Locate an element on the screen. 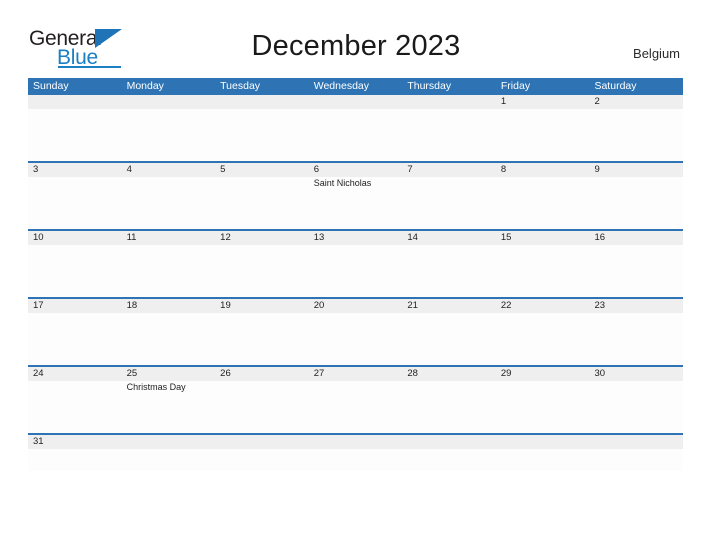  weekday-header-tuesday: Tuesday is located at coordinates (240, 86).